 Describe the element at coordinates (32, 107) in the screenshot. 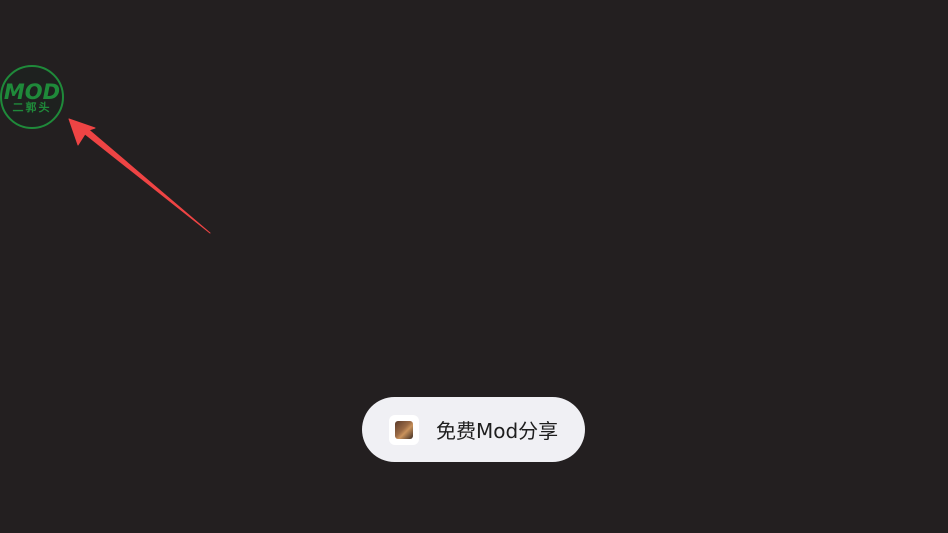

I see `mod-badge-subtitle: 二郭头` at that location.